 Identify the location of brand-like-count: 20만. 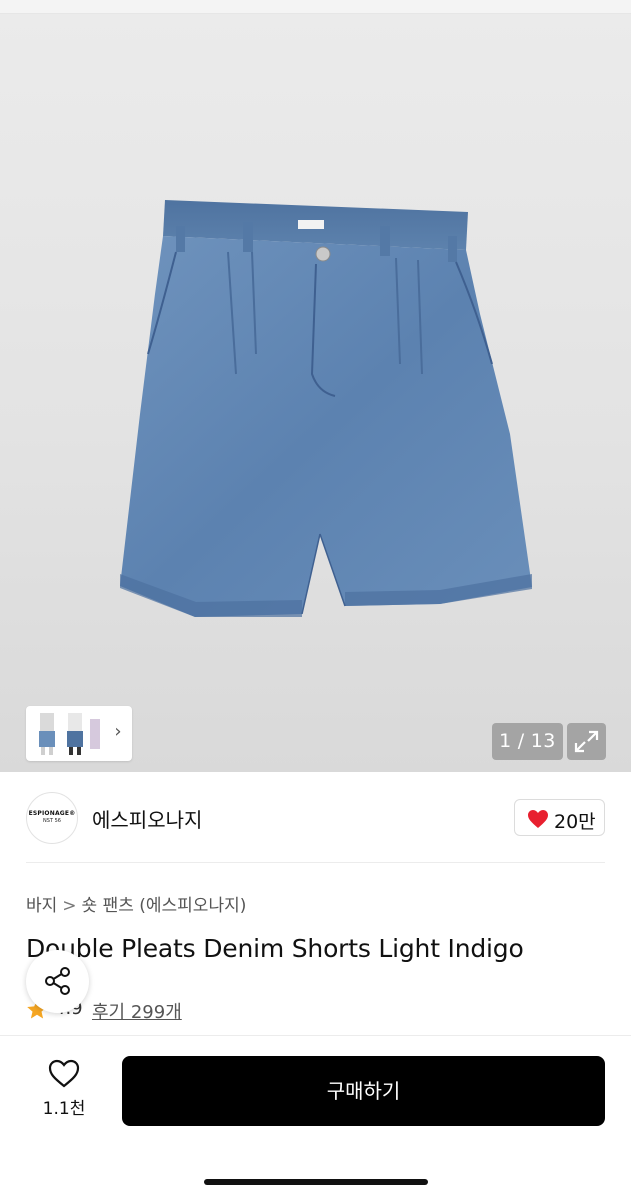
(575, 822).